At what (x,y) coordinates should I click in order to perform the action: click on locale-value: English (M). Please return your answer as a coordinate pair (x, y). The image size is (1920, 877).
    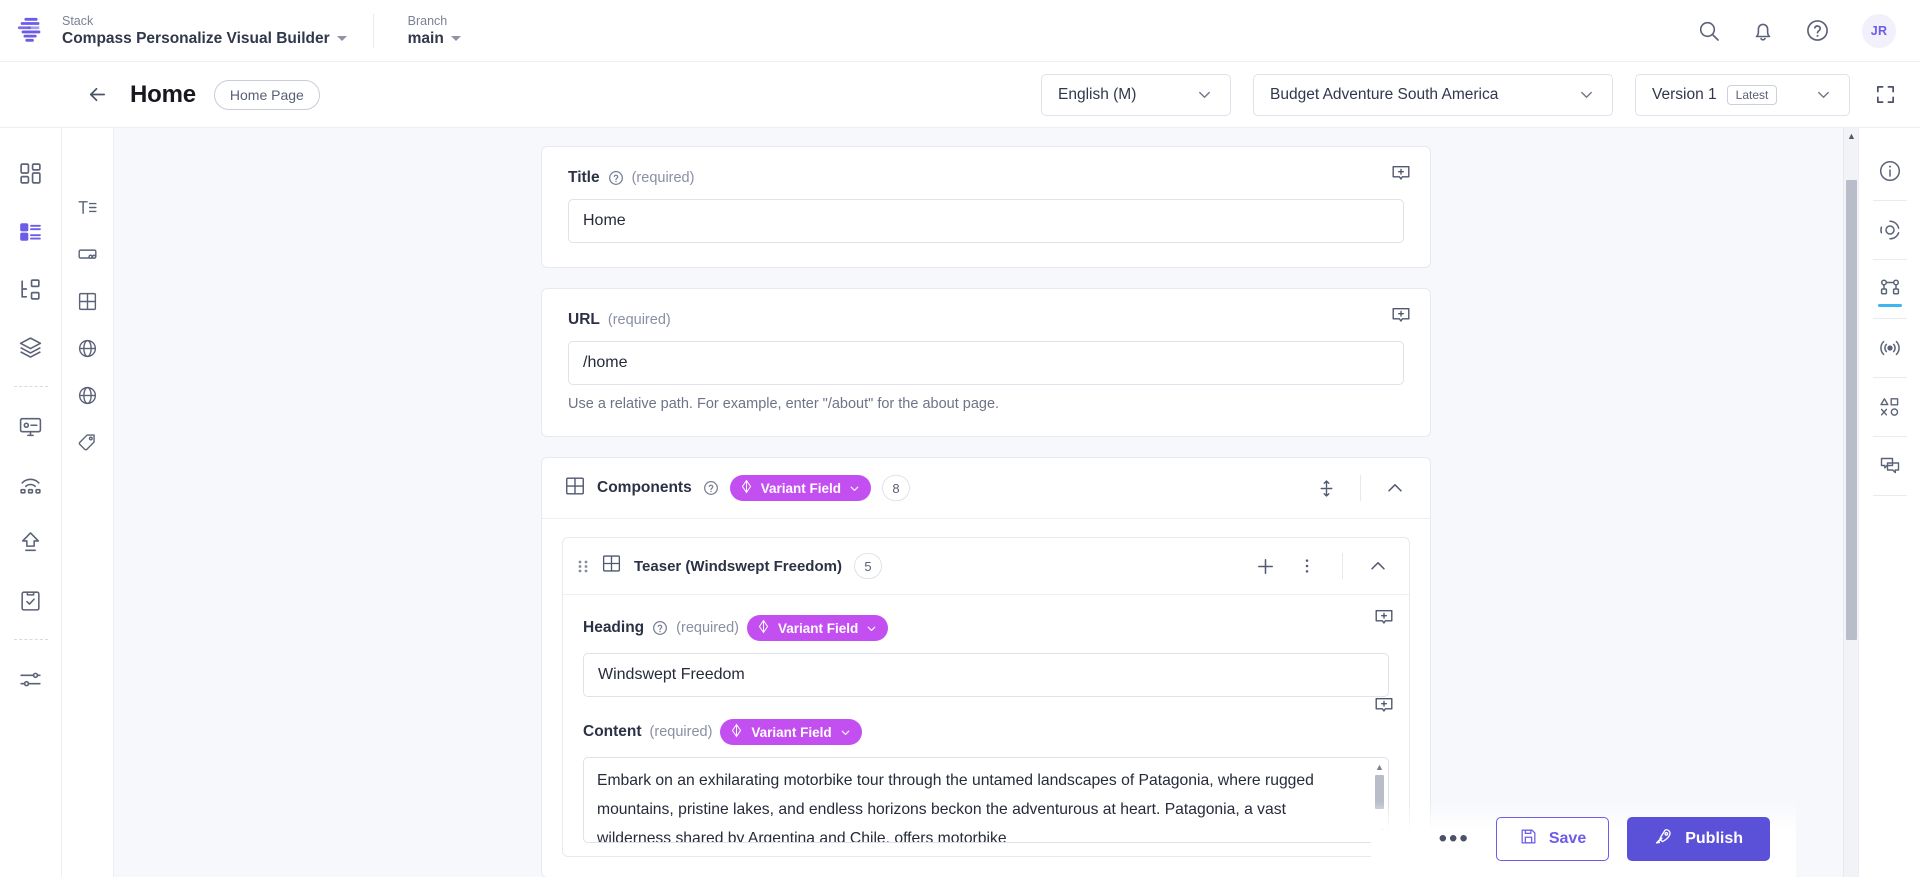
    Looking at the image, I should click on (1097, 94).